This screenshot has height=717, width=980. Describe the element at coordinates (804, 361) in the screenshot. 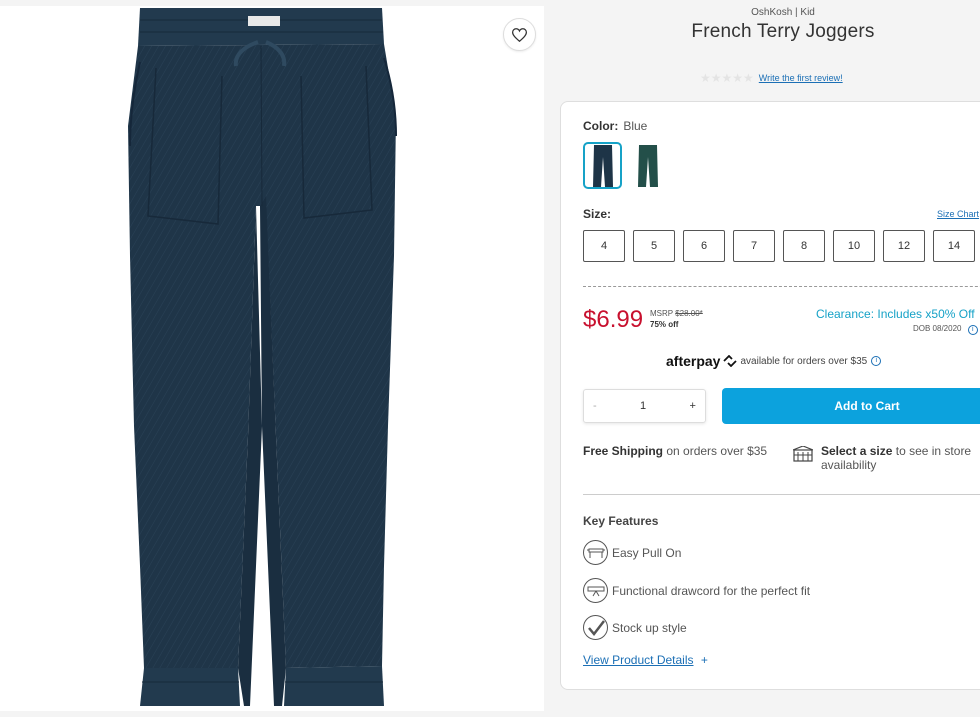

I see `afterpay-text: available for orders over $35` at that location.